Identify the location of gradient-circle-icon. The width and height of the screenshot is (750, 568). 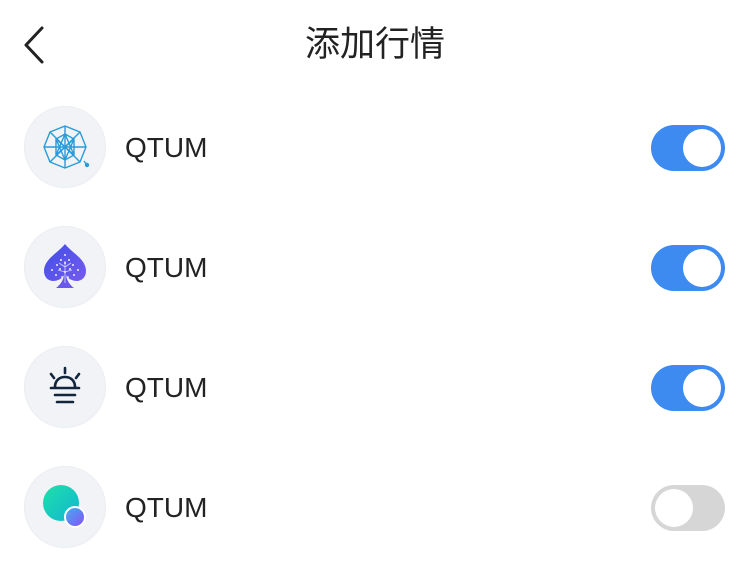
(64, 506).